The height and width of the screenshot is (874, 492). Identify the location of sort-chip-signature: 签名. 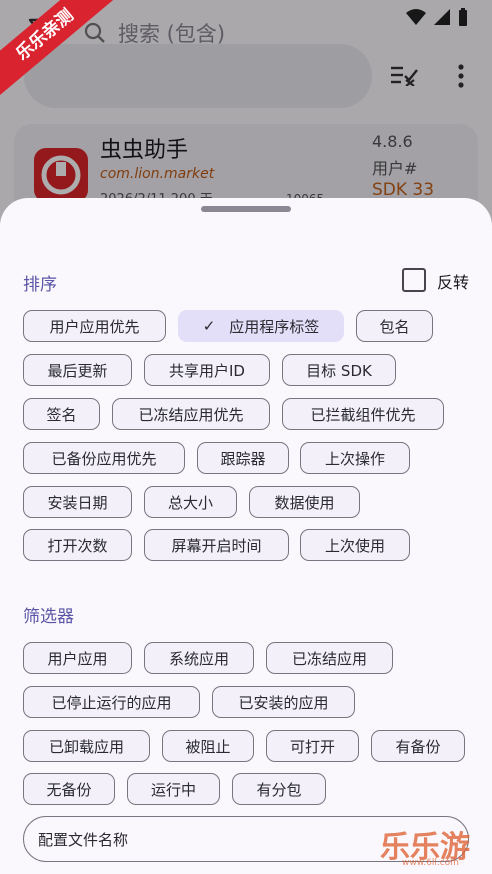
(61, 414).